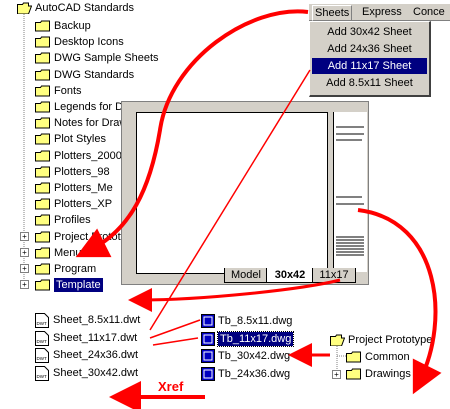 The image size is (450, 409). What do you see at coordinates (390, 340) in the screenshot?
I see `prototype-root-label: Project Prototype` at bounding box center [390, 340].